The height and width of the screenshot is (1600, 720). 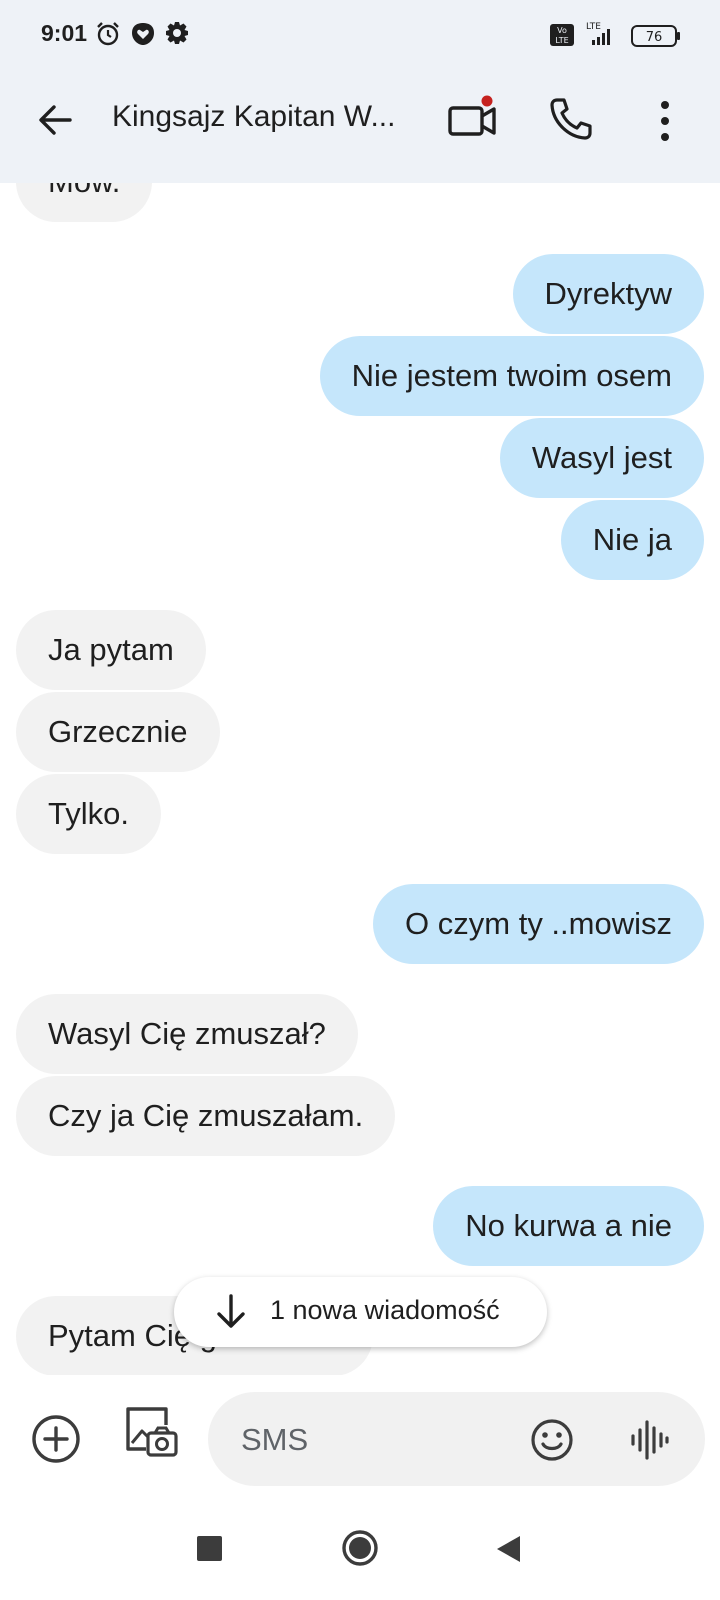 What do you see at coordinates (209, 1548) in the screenshot?
I see `recents-square-icon` at bounding box center [209, 1548].